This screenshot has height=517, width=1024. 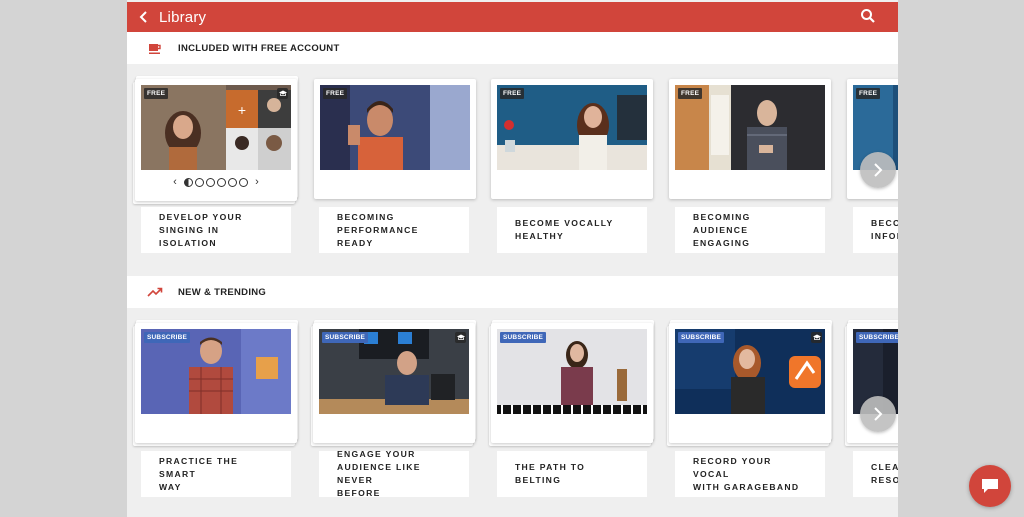 What do you see at coordinates (216, 474) in the screenshot?
I see `course-label: PRACTICE THE SMART WAY` at bounding box center [216, 474].